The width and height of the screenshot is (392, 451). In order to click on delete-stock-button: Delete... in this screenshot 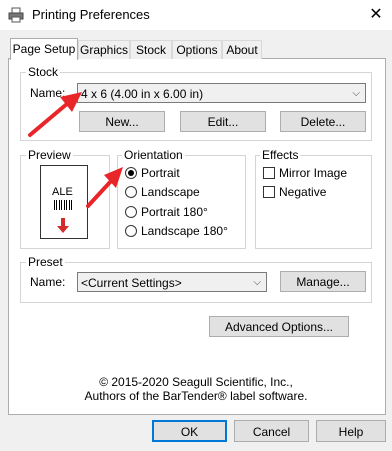, I will do `click(323, 121)`.